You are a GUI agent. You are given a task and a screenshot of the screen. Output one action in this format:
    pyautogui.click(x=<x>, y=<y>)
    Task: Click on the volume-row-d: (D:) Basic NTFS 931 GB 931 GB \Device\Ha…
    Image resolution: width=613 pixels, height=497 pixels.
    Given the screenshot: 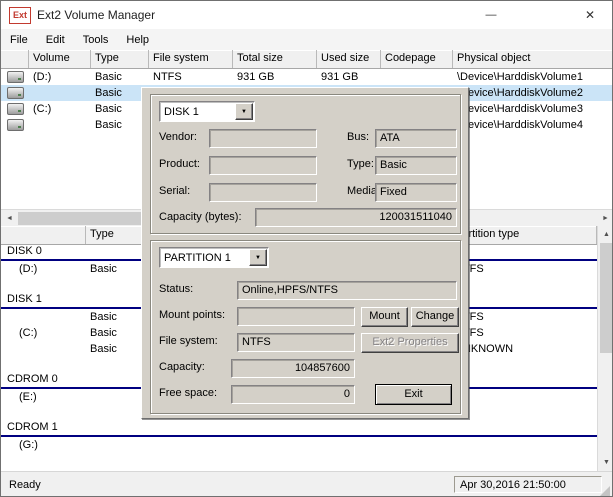 What is the action you would take?
    pyautogui.click(x=306, y=77)
    